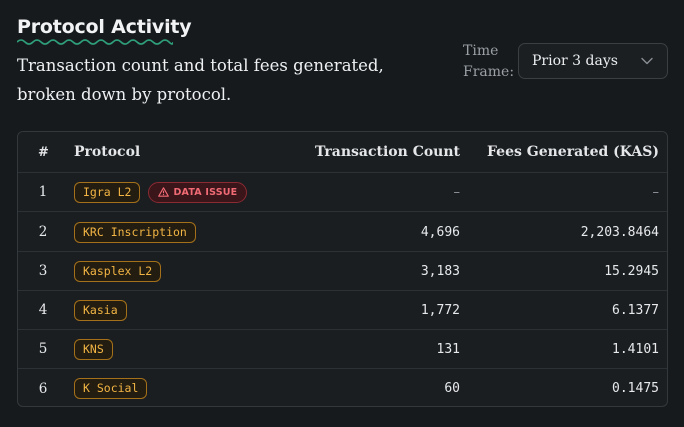 The width and height of the screenshot is (684, 427). I want to click on table-row: 1 Igra L2 DATA ISSUE – –, so click(342, 192).